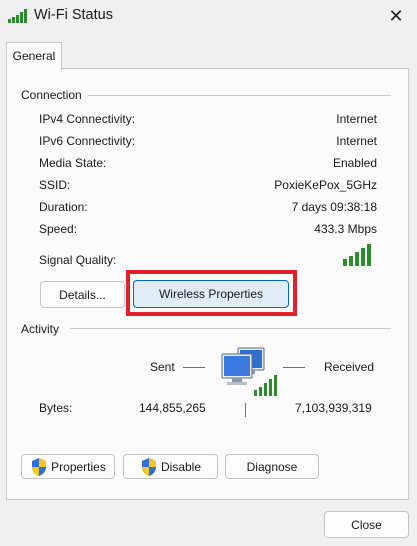  What do you see at coordinates (366, 524) in the screenshot?
I see `close-button: Close` at bounding box center [366, 524].